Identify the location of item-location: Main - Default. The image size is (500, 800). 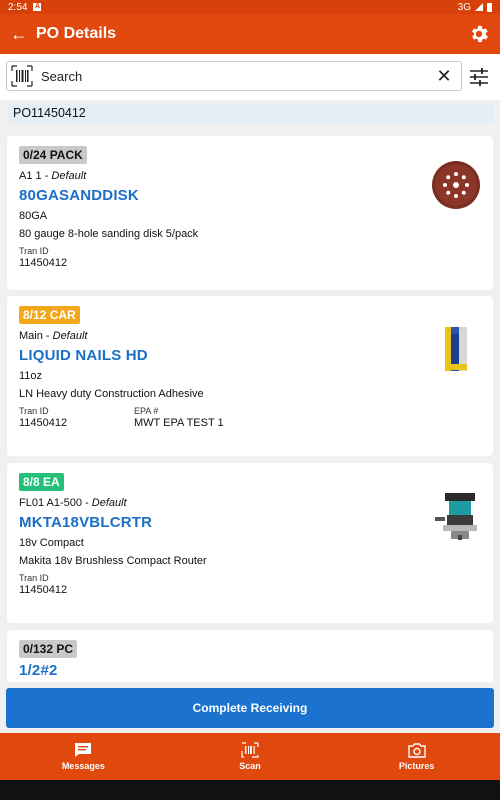
(53, 336).